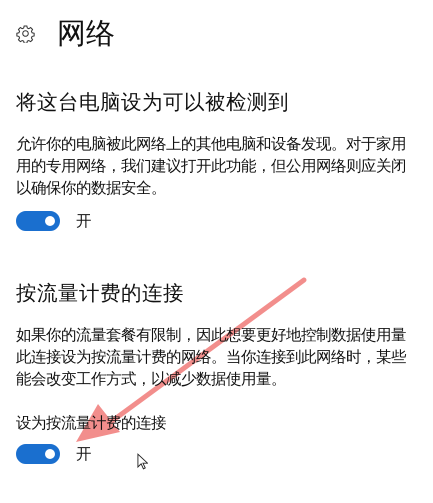 The width and height of the screenshot is (433, 503). I want to click on section-heading: 将这台电脑设为可以被检测到, so click(153, 102).